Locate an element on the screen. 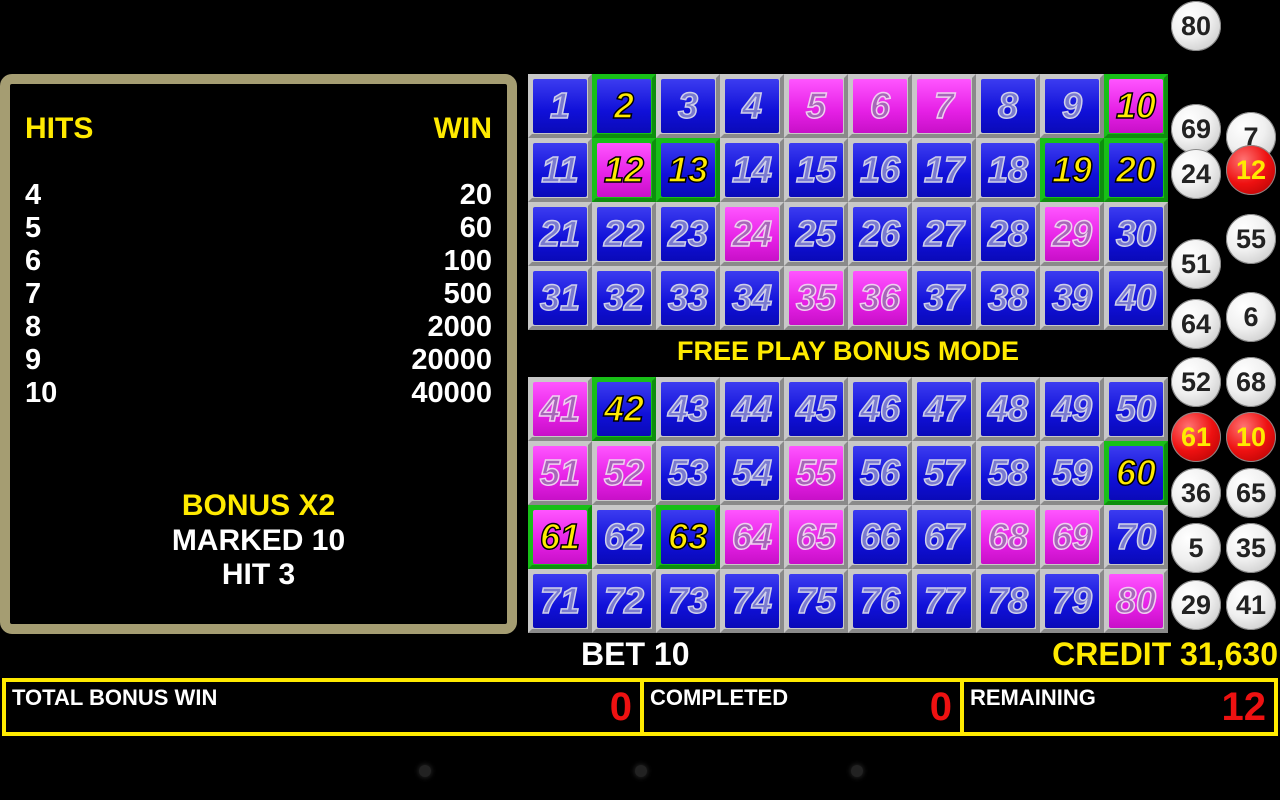 The height and width of the screenshot is (800, 1280). keno-number-label: 43 is located at coordinates (688, 409).